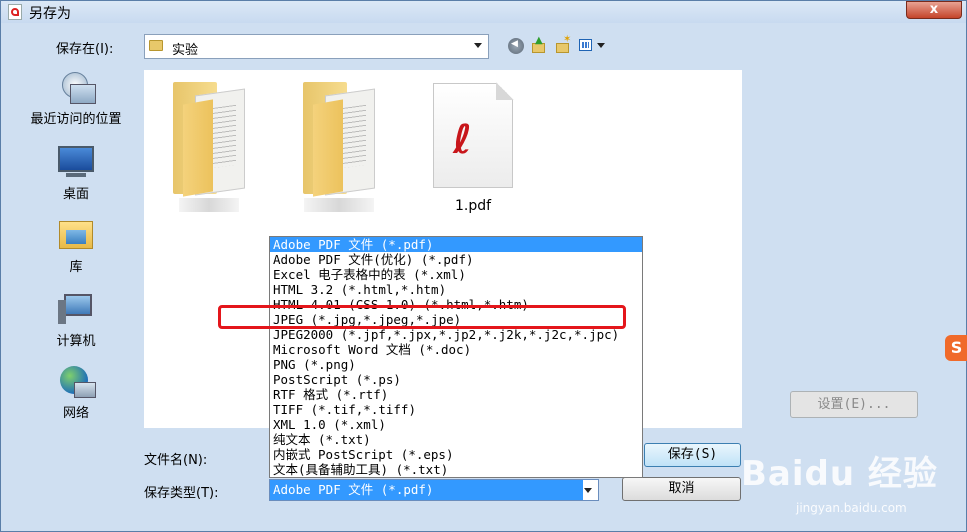 The width and height of the screenshot is (967, 532). Describe the element at coordinates (956, 348) in the screenshot. I see `sogou-ime-icon: S` at that location.